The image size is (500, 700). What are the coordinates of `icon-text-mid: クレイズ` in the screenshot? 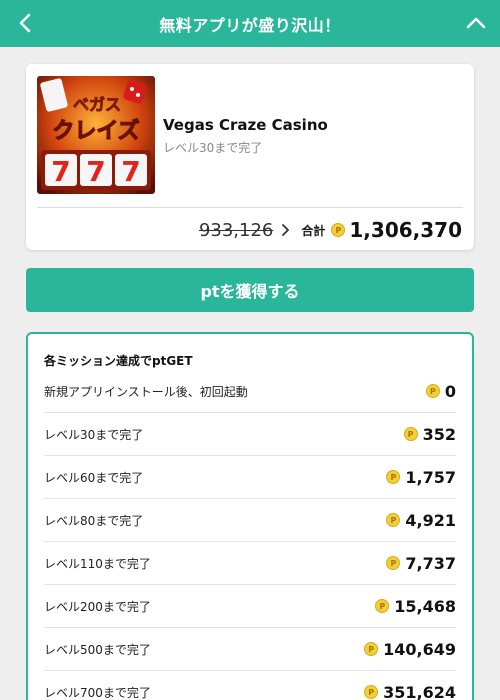 It's located at (95, 131).